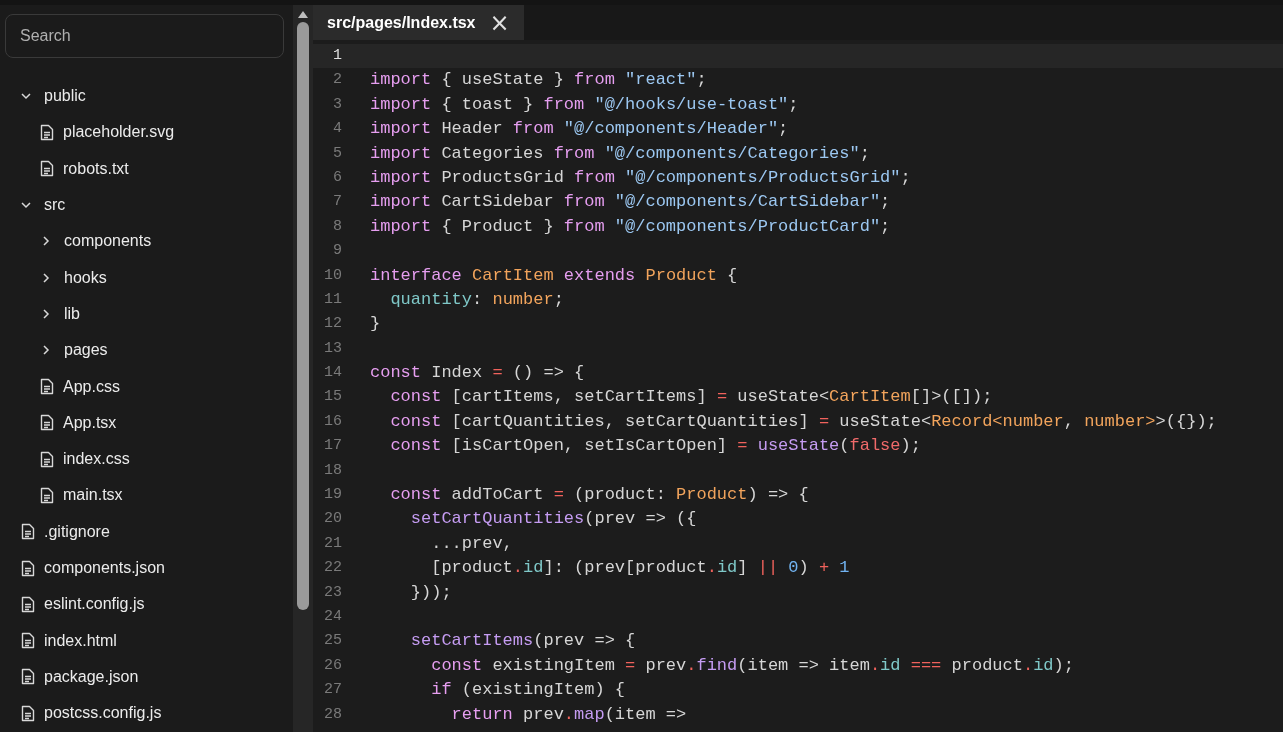 The height and width of the screenshot is (732, 1283). I want to click on line-number: 28, so click(332, 714).